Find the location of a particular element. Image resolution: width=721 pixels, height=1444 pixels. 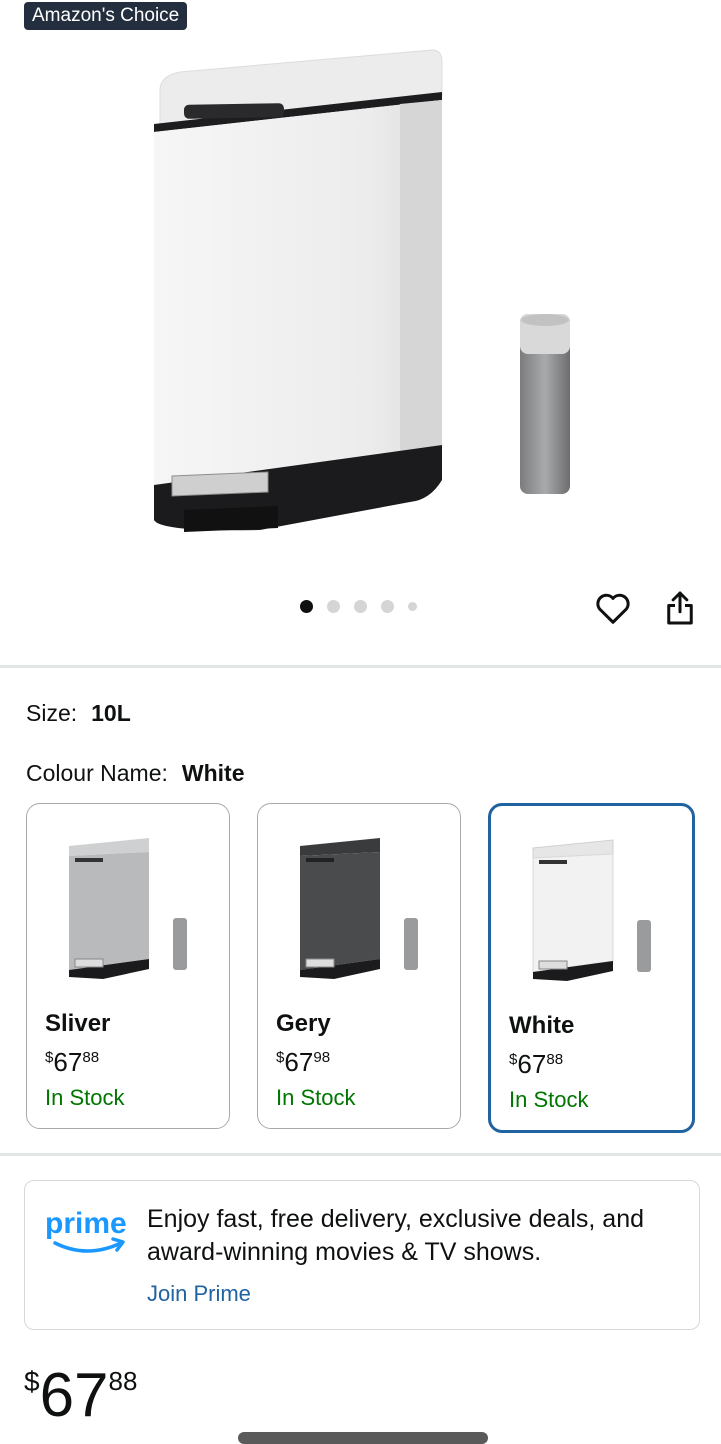

home-indicator is located at coordinates (363, 1438).